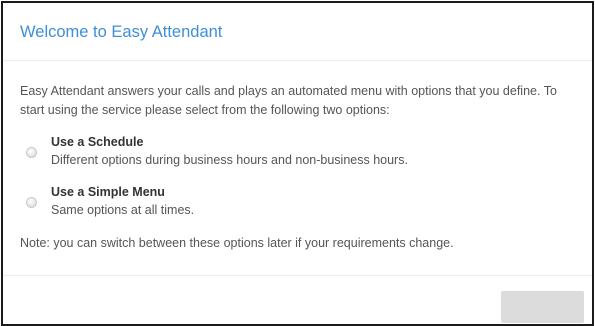 This screenshot has width=595, height=326. What do you see at coordinates (121, 32) in the screenshot?
I see `dialog-title: Welcome to Easy Attendant` at bounding box center [121, 32].